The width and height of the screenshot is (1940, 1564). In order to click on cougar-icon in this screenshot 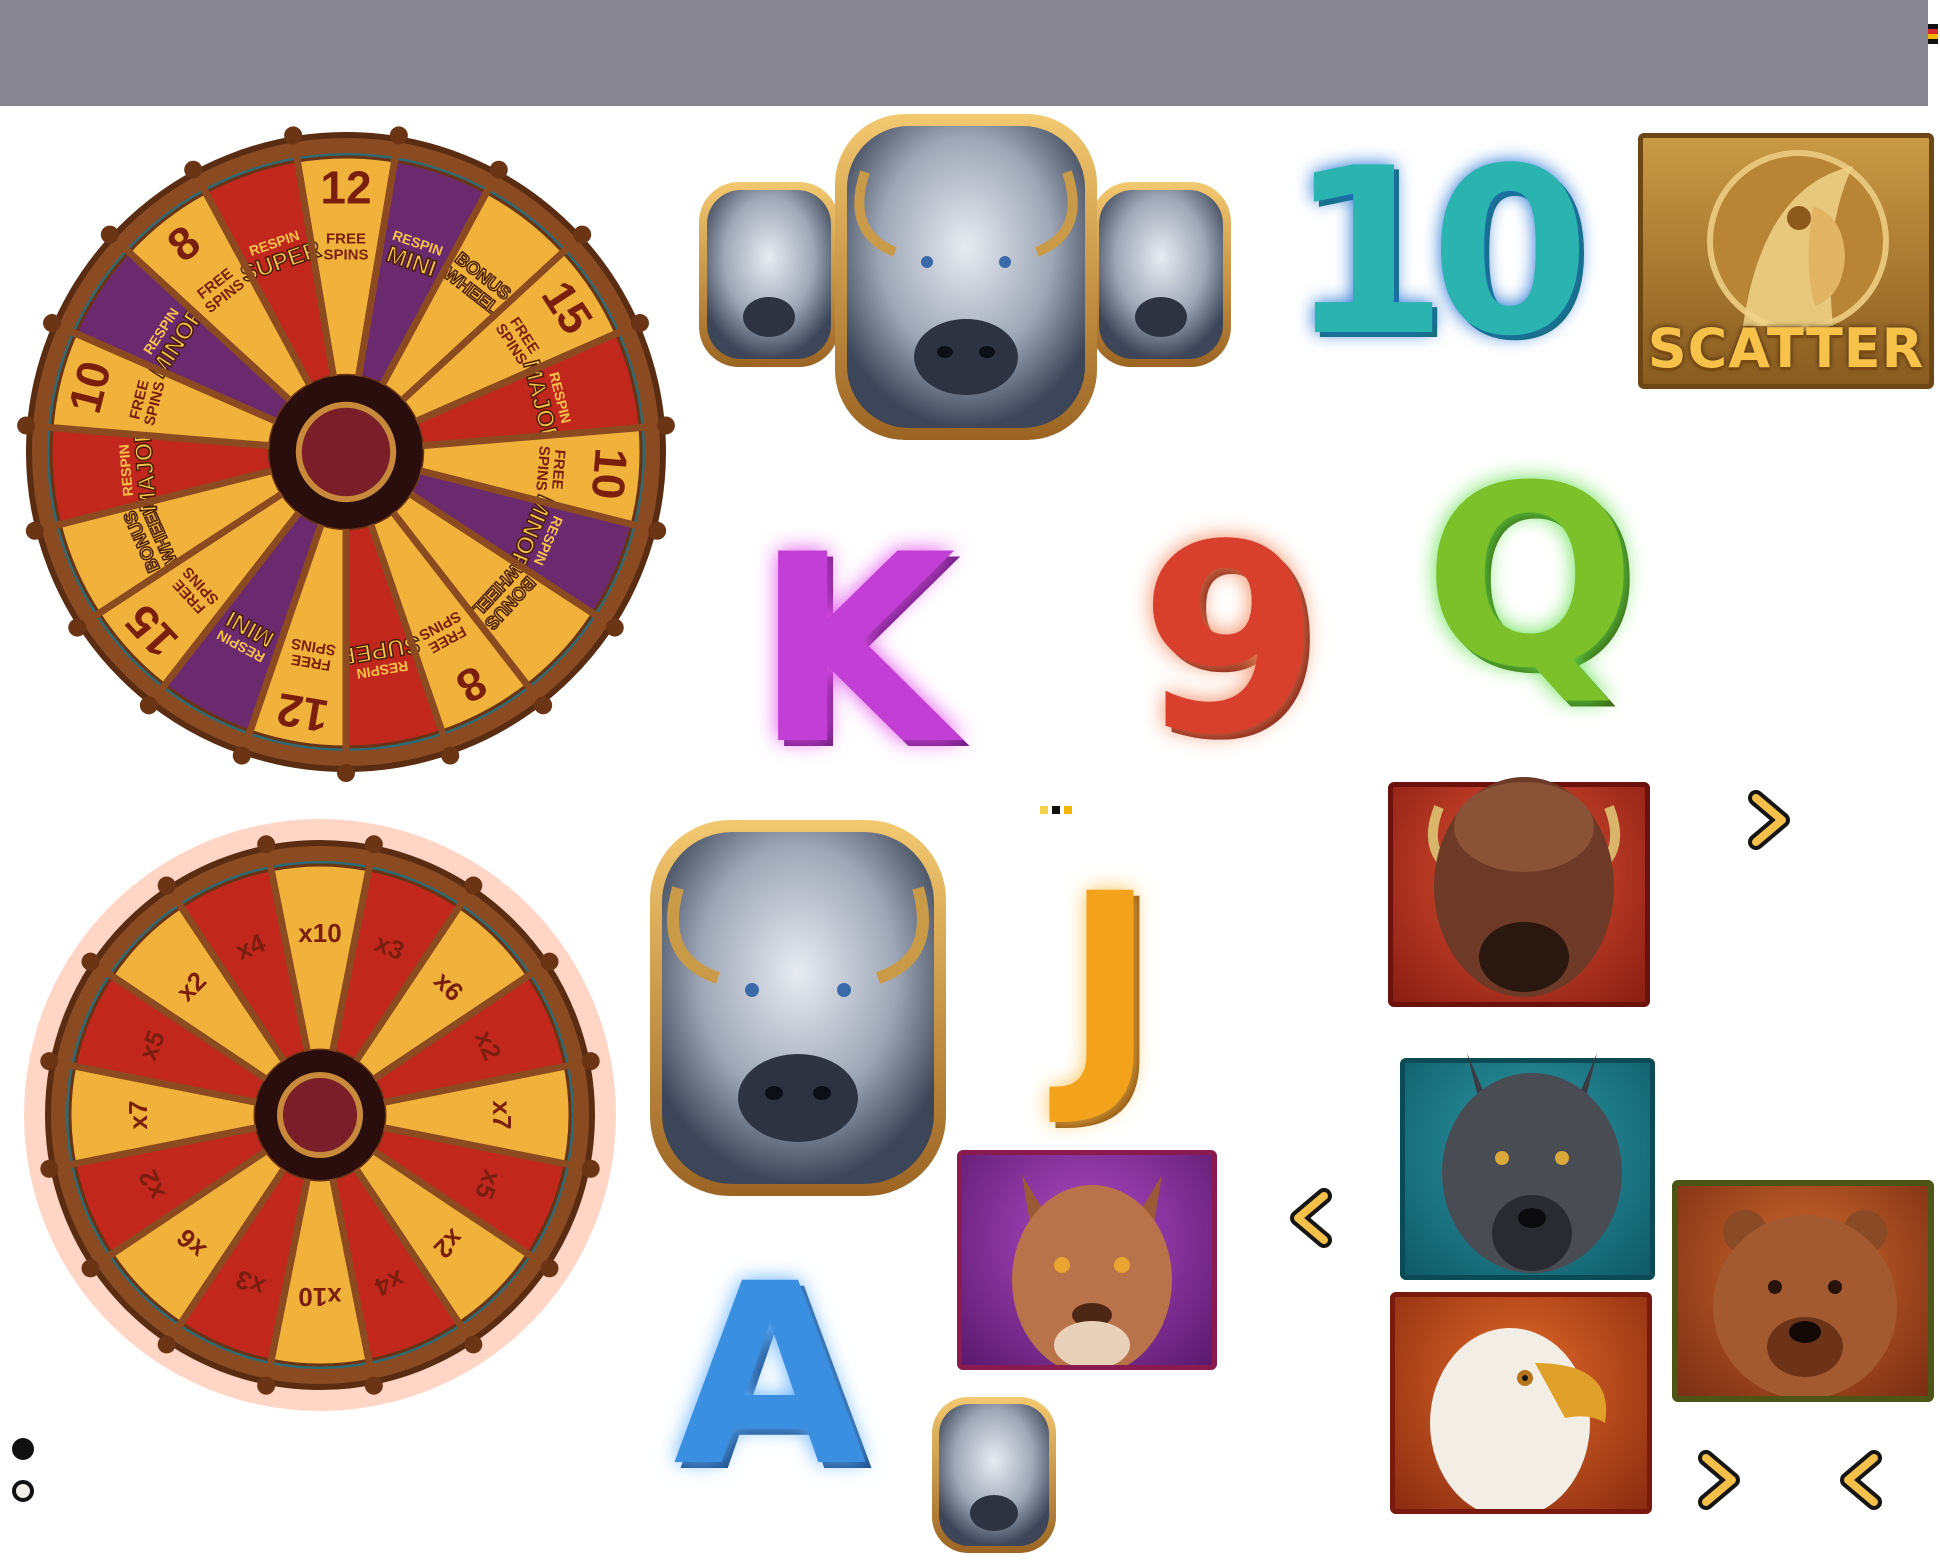, I will do `click(1092, 1270)`.